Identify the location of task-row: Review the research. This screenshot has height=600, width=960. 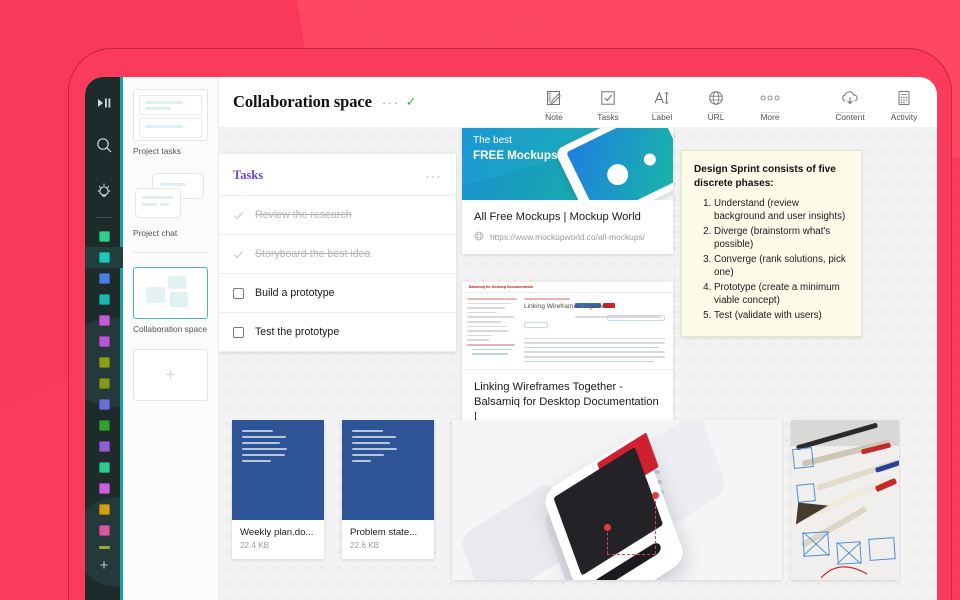
(337, 215).